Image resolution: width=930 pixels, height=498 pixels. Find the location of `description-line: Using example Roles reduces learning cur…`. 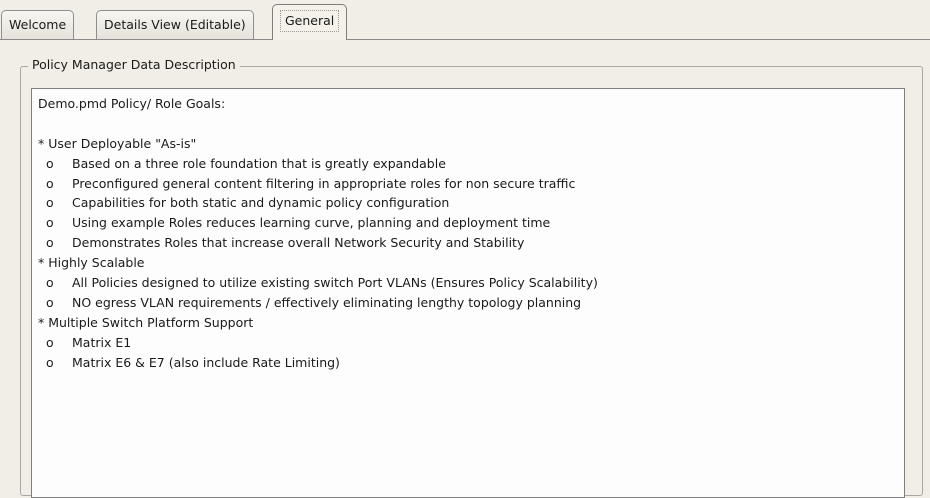

description-line: Using example Roles reduces learning cur… is located at coordinates (468, 223).